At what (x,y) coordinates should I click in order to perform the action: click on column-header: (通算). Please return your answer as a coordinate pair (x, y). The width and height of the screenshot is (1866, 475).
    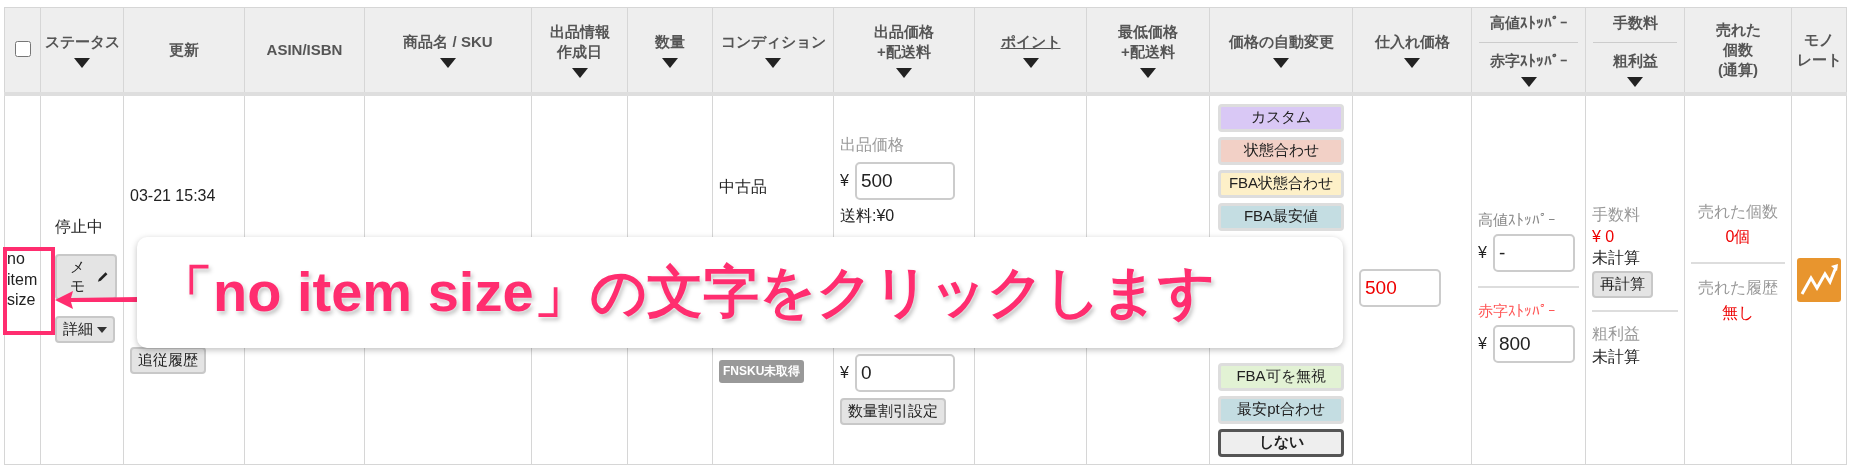
    Looking at the image, I should click on (1738, 70).